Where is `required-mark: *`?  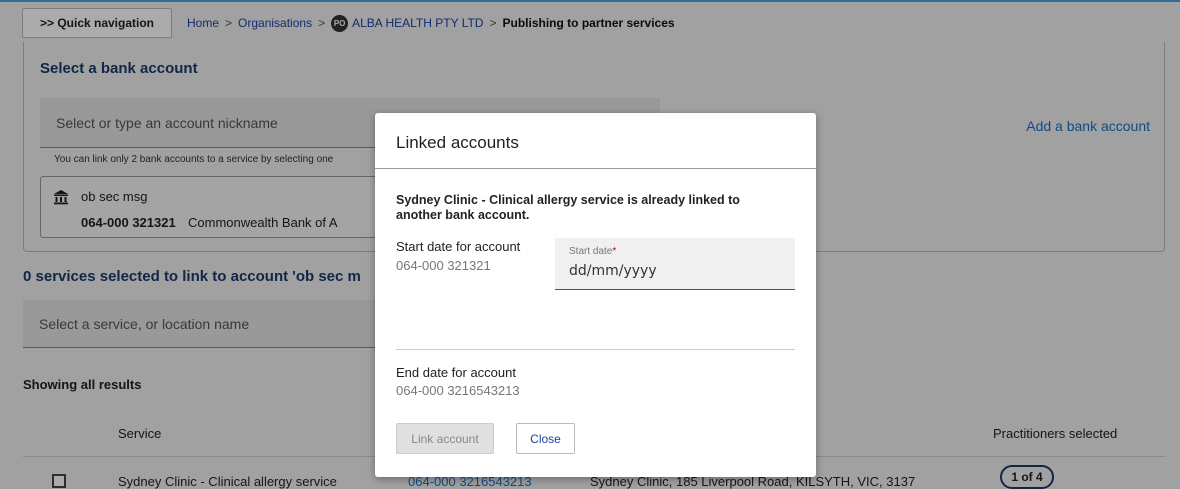 required-mark: * is located at coordinates (614, 251).